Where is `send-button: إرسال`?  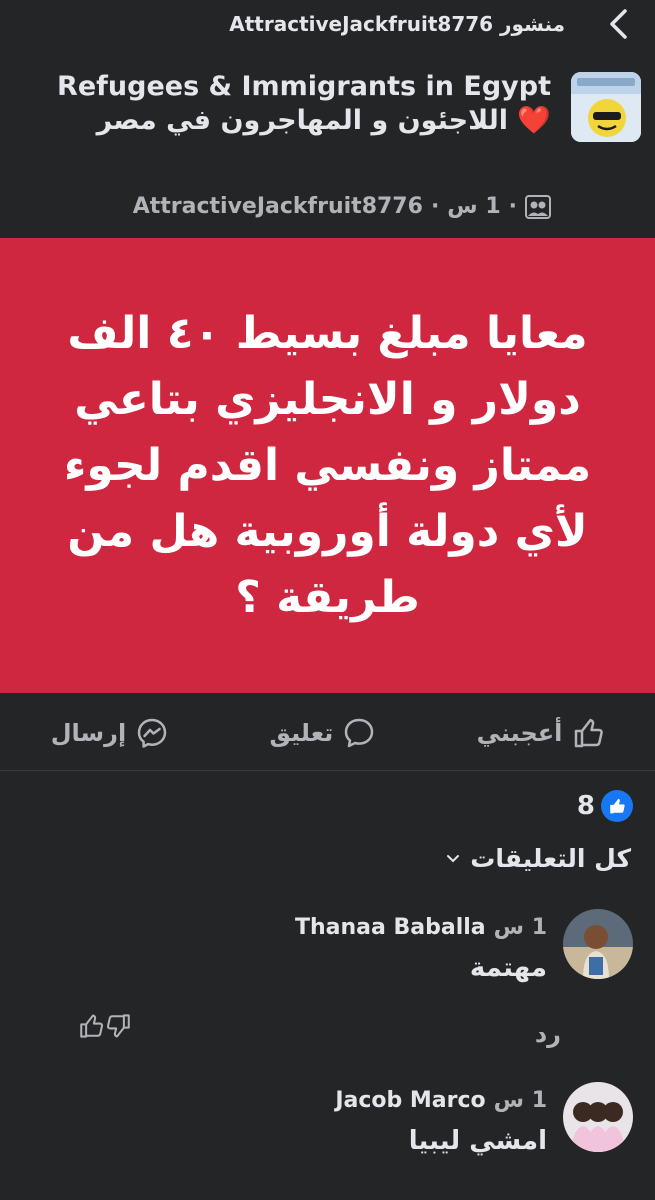 send-button: إرسال is located at coordinates (109, 733).